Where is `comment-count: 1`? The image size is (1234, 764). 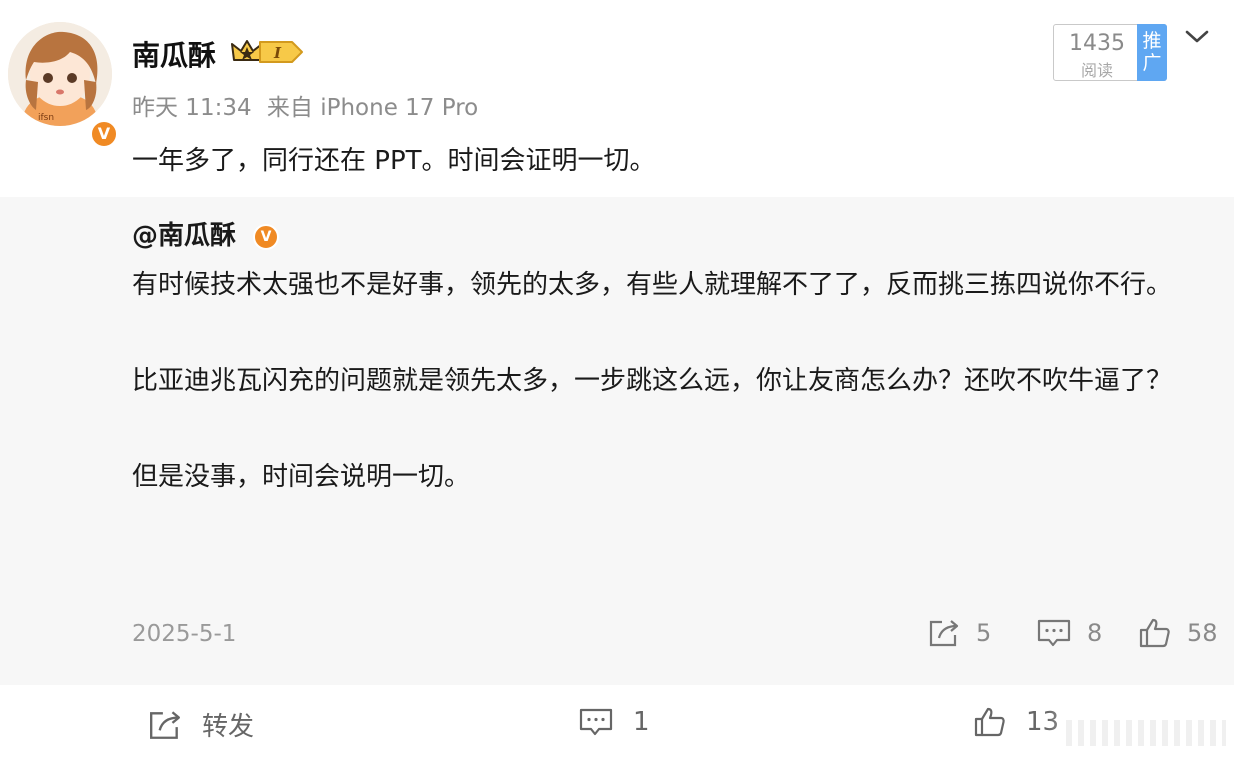 comment-count: 1 is located at coordinates (641, 722).